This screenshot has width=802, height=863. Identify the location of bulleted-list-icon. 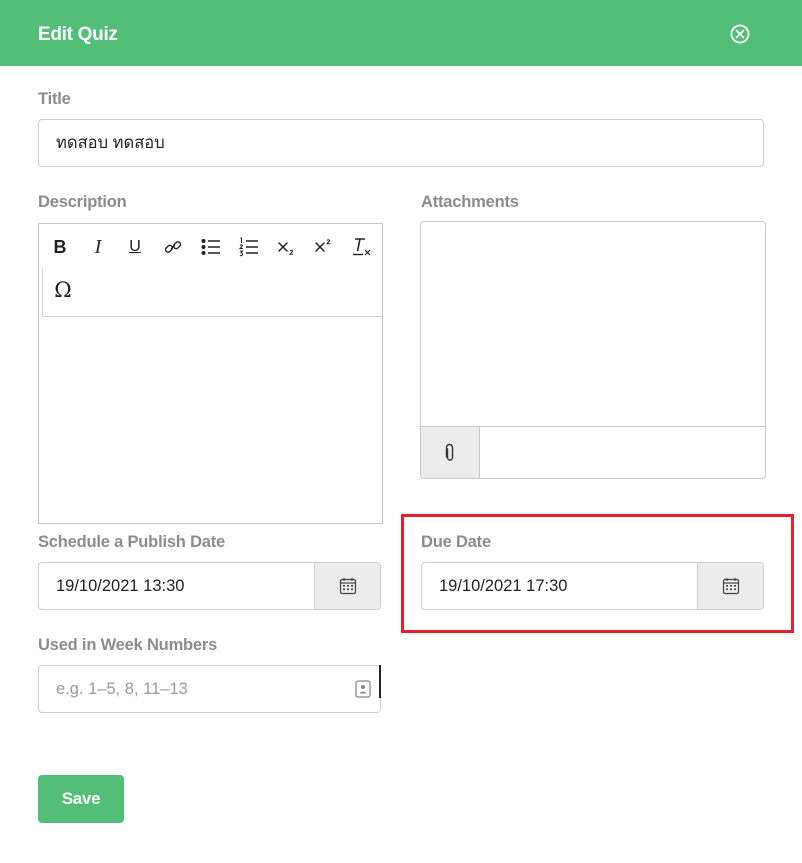
(211, 247).